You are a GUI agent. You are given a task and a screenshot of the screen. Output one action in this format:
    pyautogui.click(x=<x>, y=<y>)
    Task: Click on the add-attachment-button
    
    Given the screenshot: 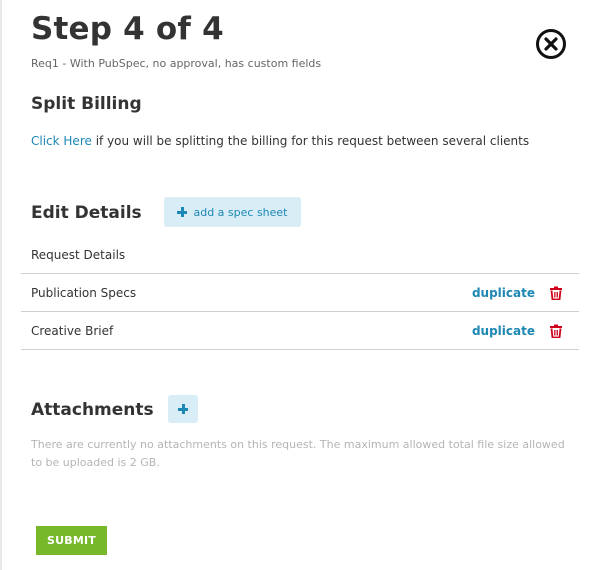 What is the action you would take?
    pyautogui.click(x=183, y=409)
    